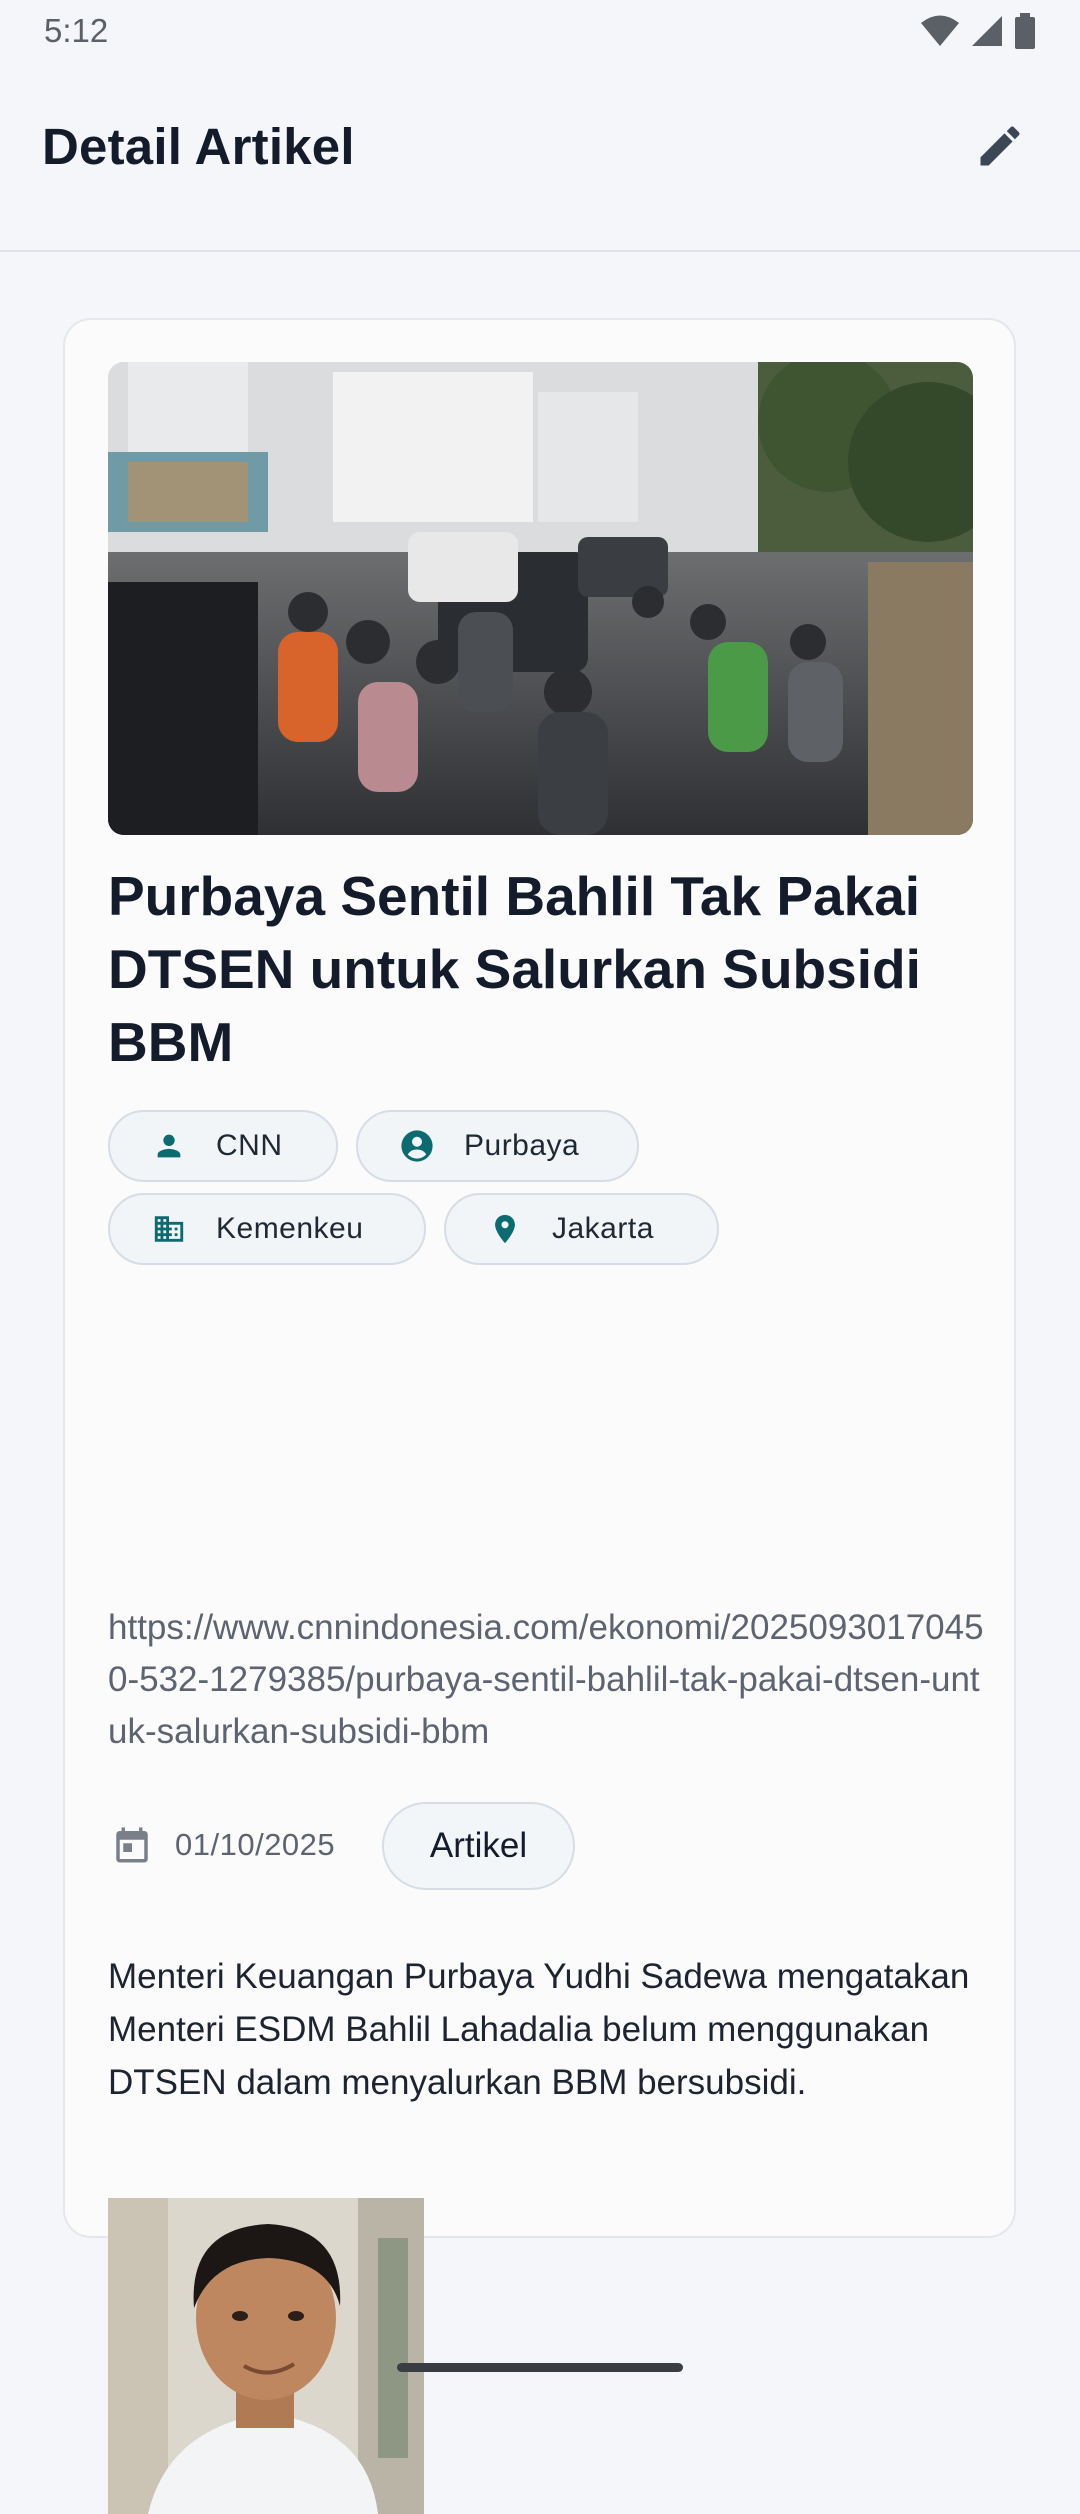  Describe the element at coordinates (540, 157) in the screenshot. I see `app-bar: Detail Artikel` at that location.